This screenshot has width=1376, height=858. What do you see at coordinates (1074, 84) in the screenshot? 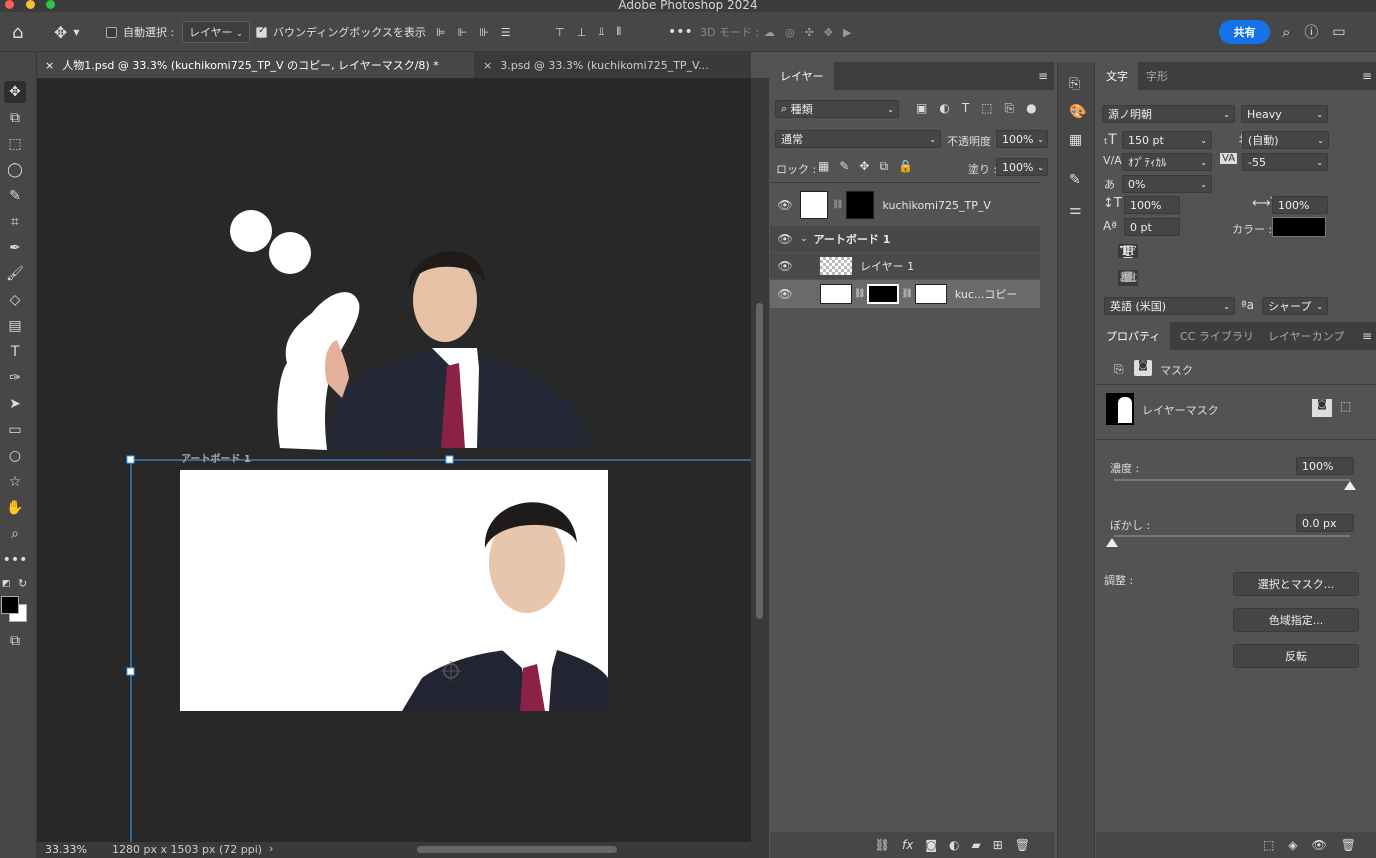
I see `history-icon: ⎘` at bounding box center [1074, 84].